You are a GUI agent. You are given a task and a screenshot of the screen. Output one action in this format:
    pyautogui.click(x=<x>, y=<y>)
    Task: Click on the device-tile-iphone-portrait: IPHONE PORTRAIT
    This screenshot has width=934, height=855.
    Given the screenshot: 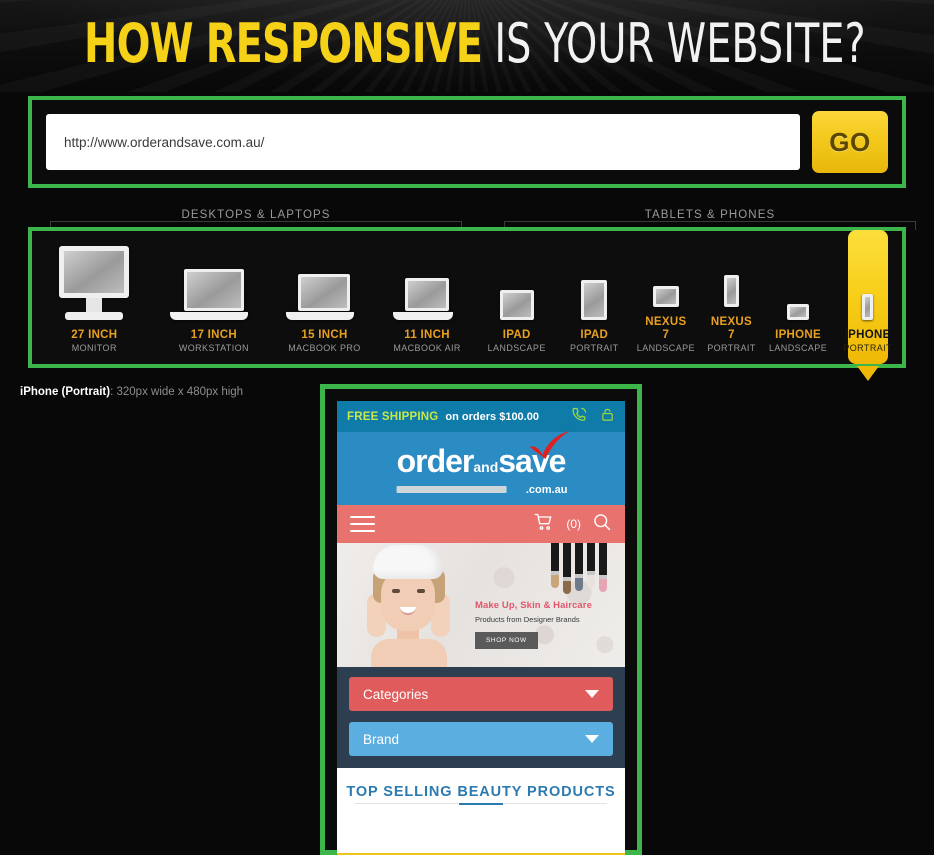 What is the action you would take?
    pyautogui.click(x=867, y=305)
    